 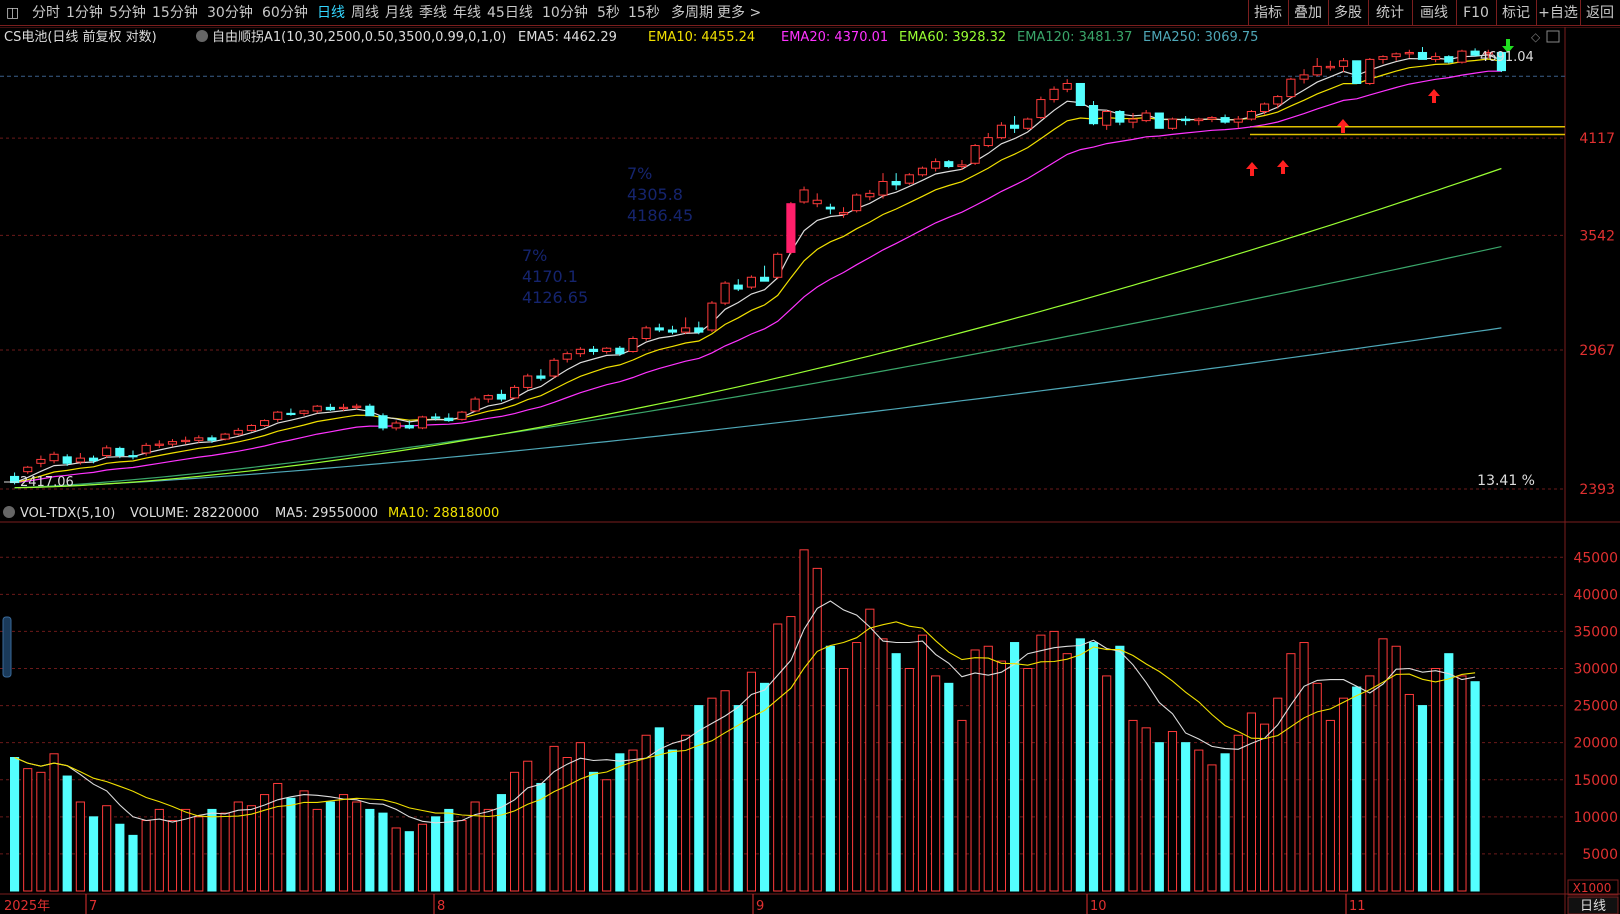 What do you see at coordinates (365, 13) in the screenshot?
I see `period-tab-7: 周线` at bounding box center [365, 13].